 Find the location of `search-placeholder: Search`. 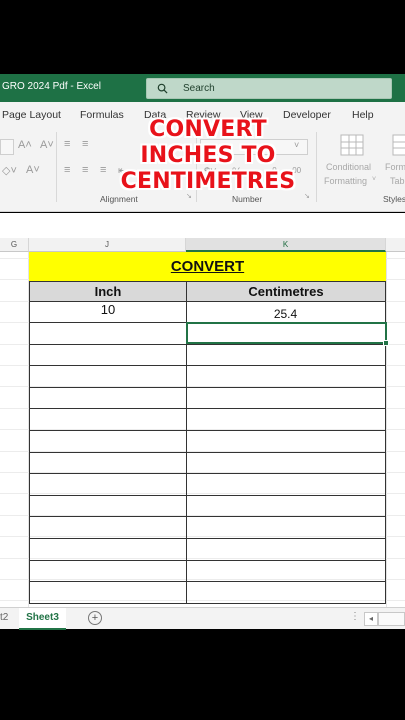

search-placeholder: Search is located at coordinates (199, 88).